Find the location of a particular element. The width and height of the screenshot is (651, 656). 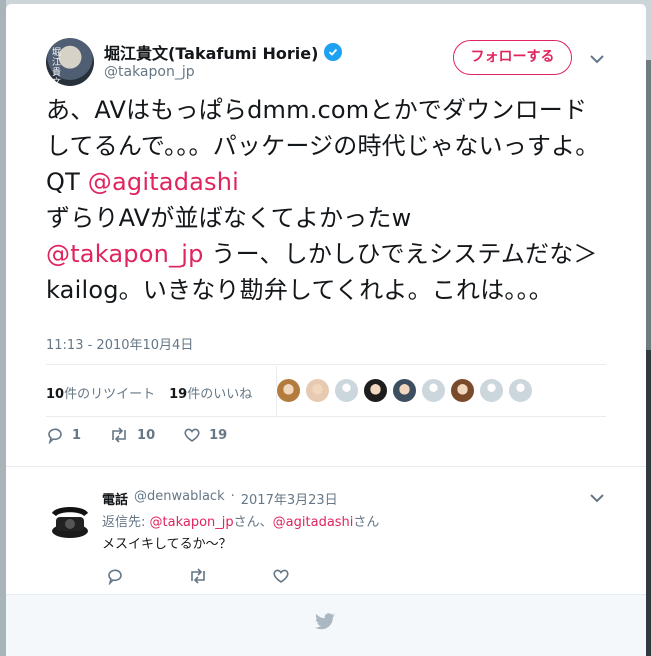

reply-to-prefix: 返信先: is located at coordinates (126, 522).